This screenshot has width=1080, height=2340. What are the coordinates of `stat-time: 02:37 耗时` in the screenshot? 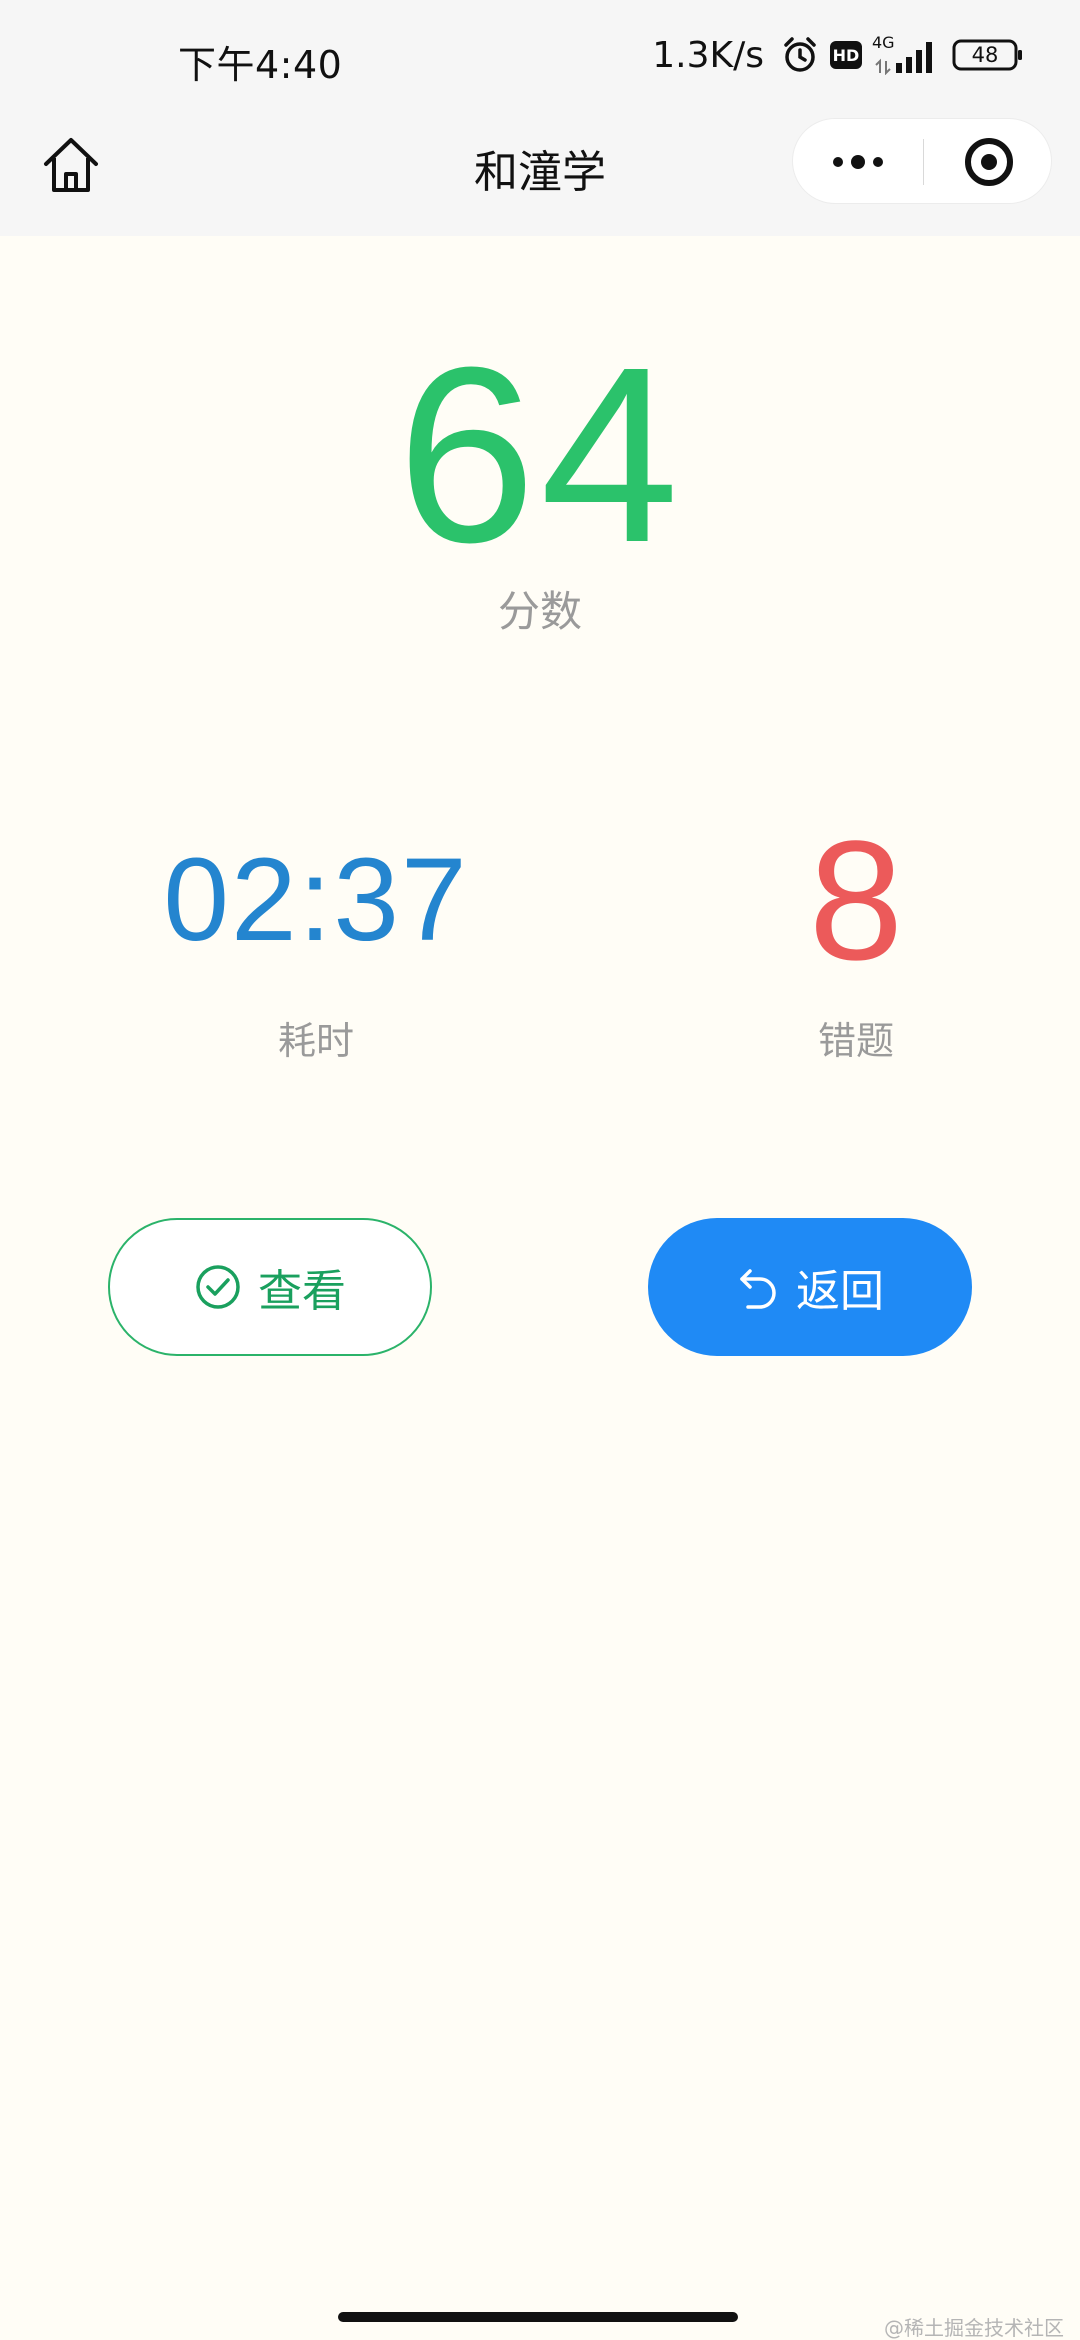 It's located at (316, 947).